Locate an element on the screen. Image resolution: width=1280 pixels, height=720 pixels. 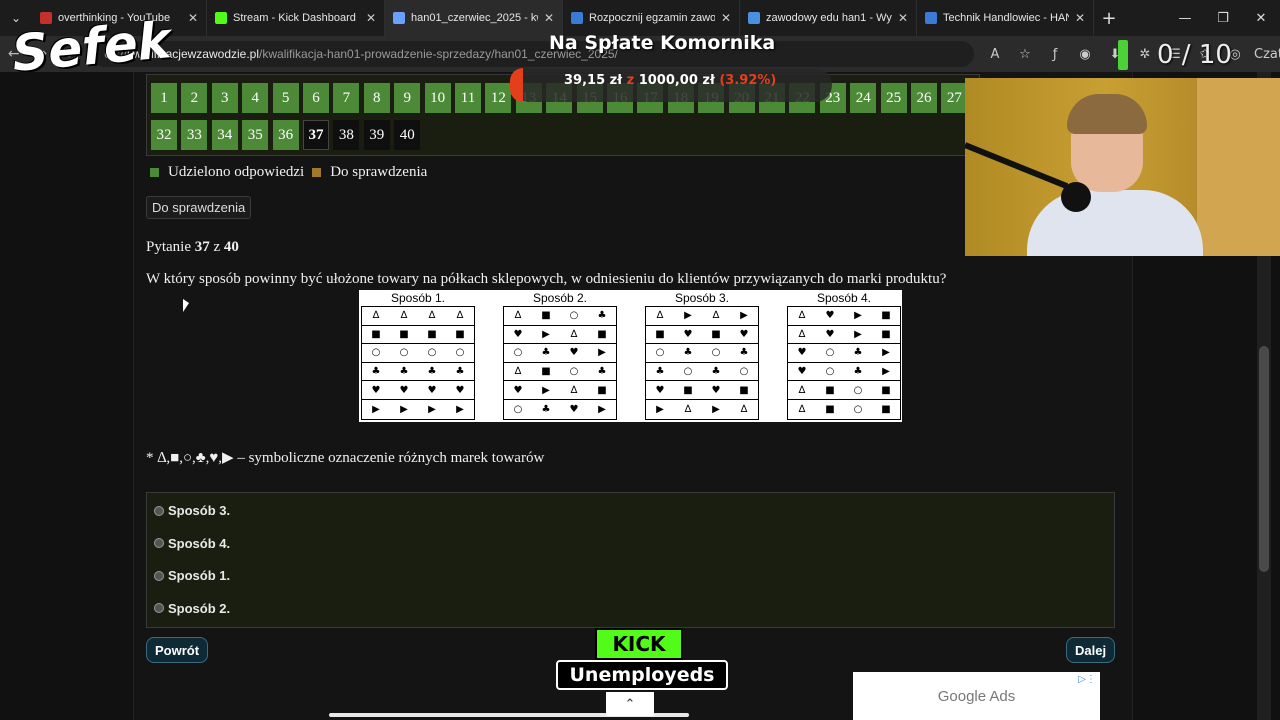
back-button: Powrót is located at coordinates (177, 650).